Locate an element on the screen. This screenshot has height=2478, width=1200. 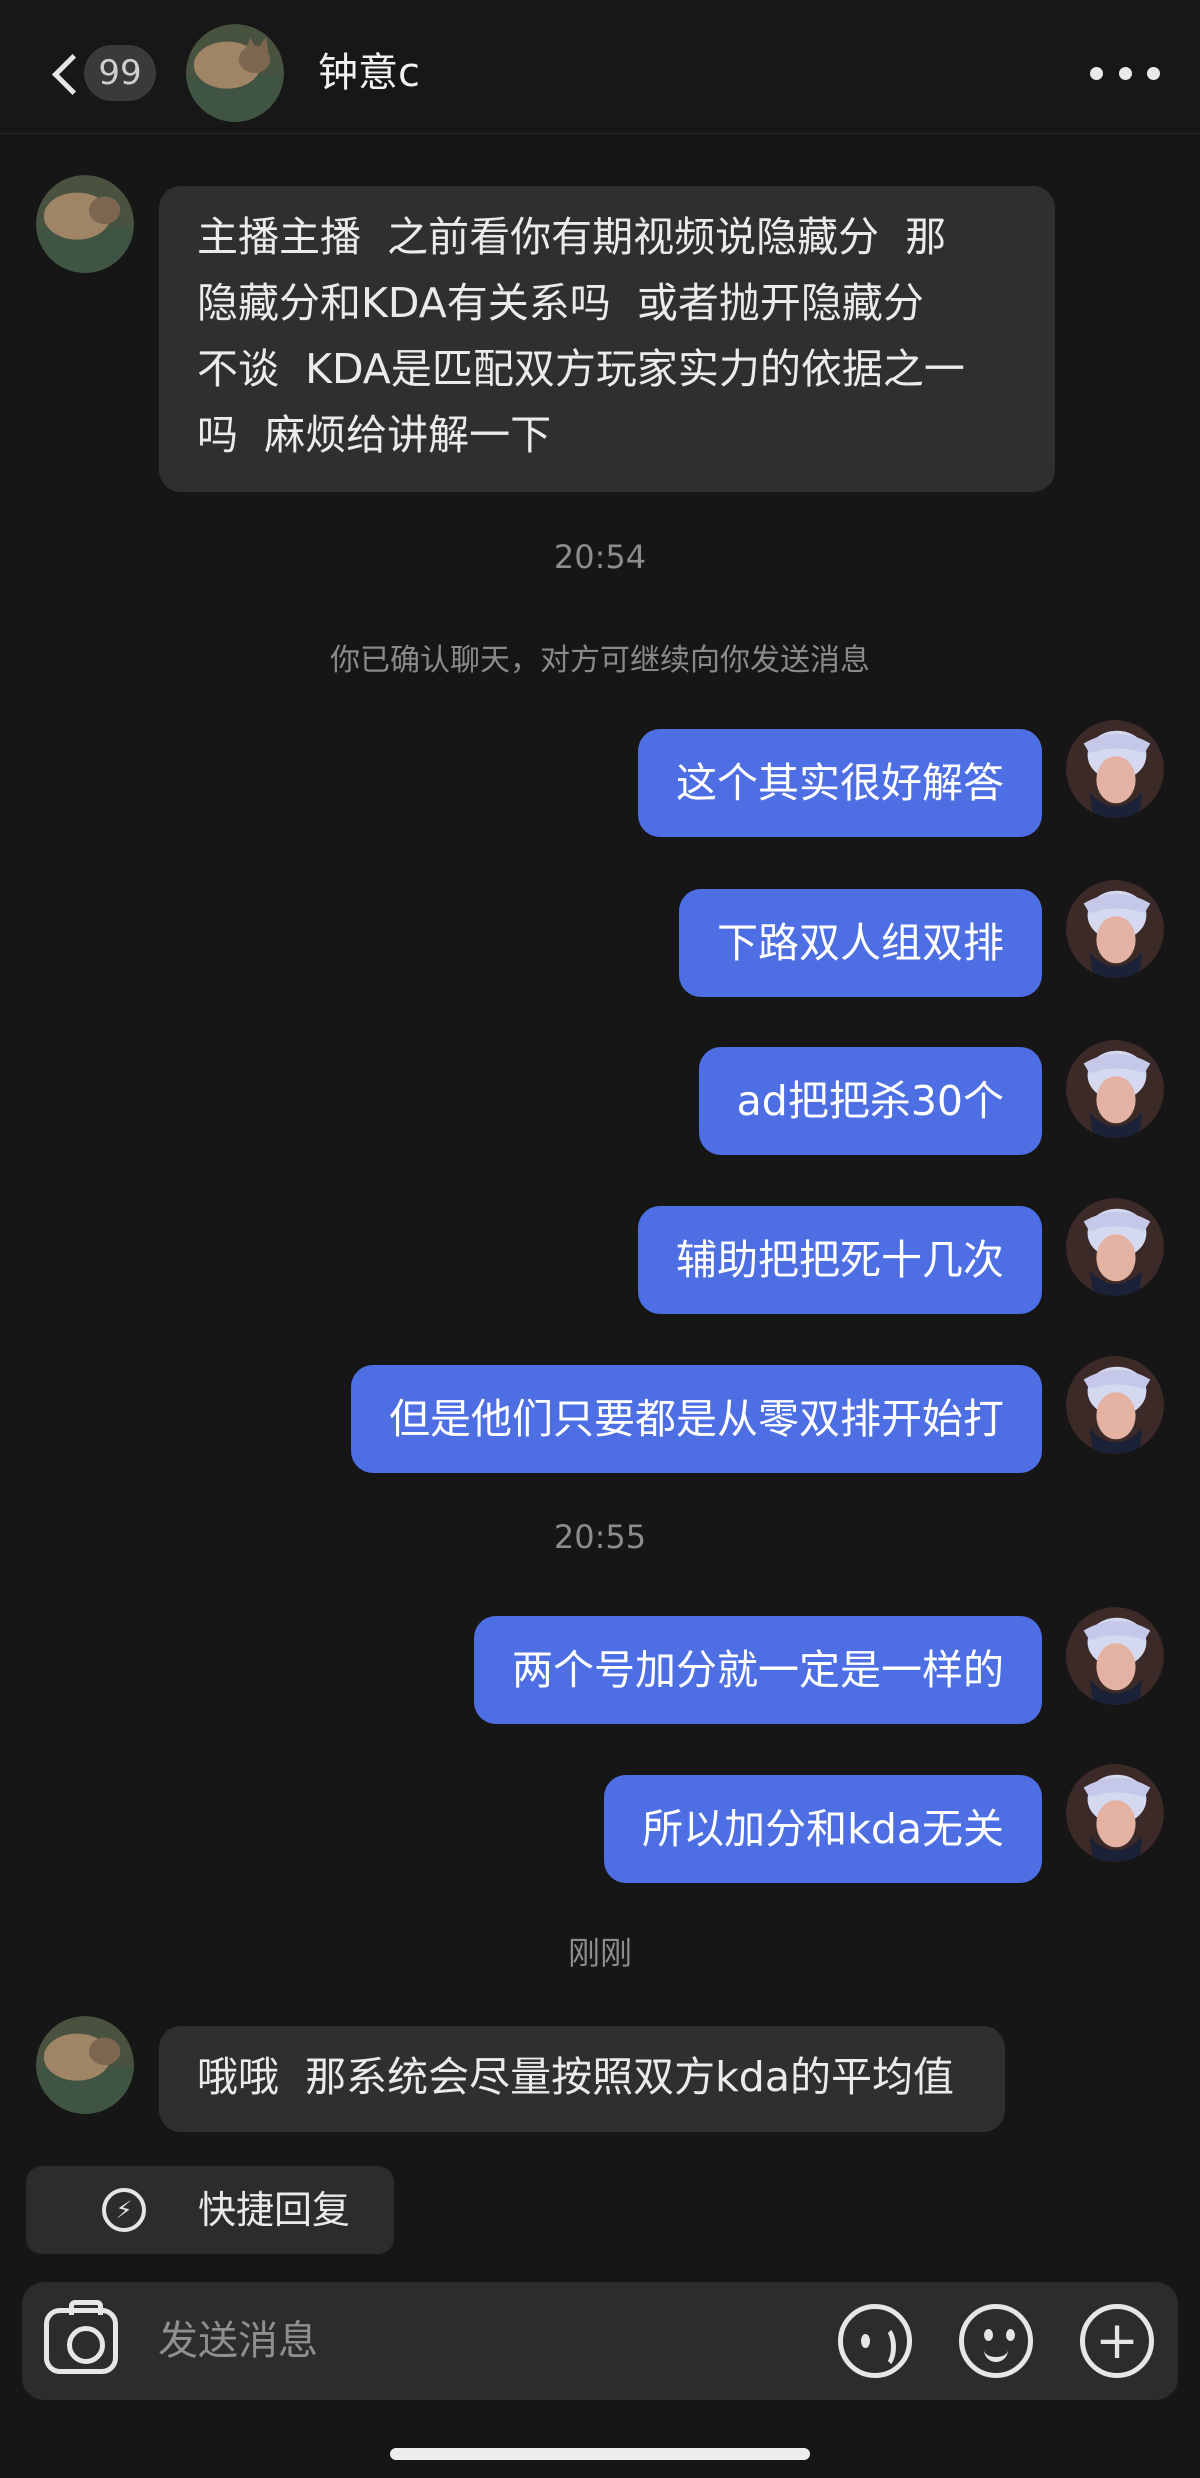
quick-reply-label: 快捷回复 is located at coordinates (274, 2210).